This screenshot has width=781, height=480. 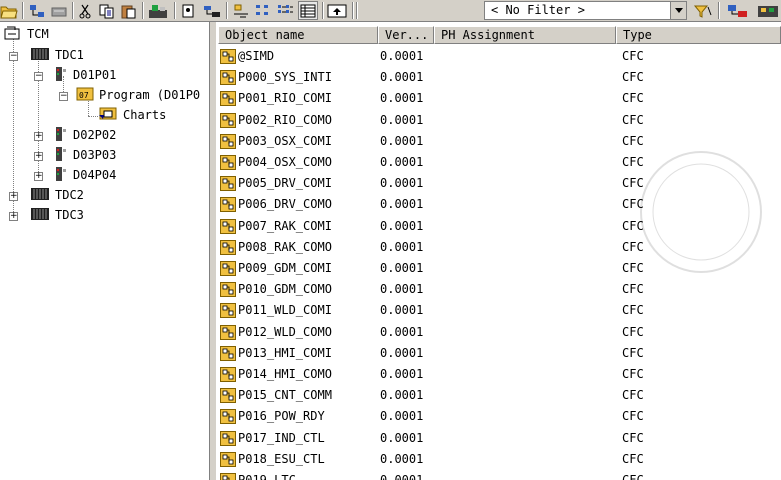 I want to click on tree-item-tdc3: TDC3, so click(x=58, y=215).